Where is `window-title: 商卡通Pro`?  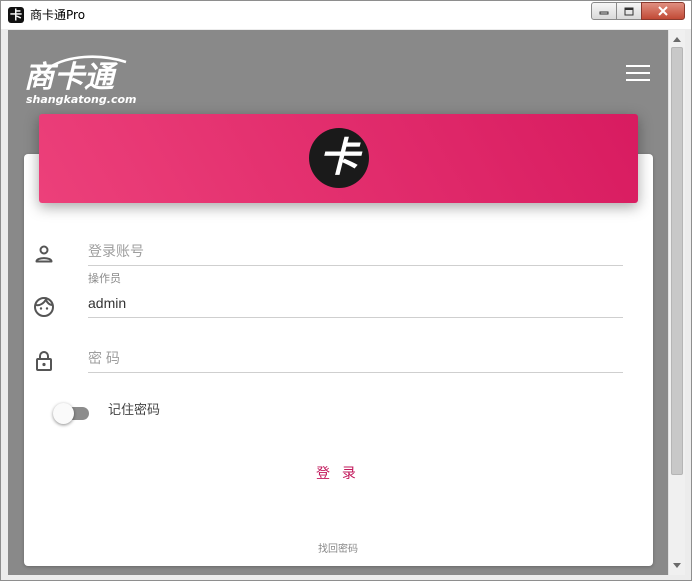
window-title: 商卡通Pro is located at coordinates (58, 15).